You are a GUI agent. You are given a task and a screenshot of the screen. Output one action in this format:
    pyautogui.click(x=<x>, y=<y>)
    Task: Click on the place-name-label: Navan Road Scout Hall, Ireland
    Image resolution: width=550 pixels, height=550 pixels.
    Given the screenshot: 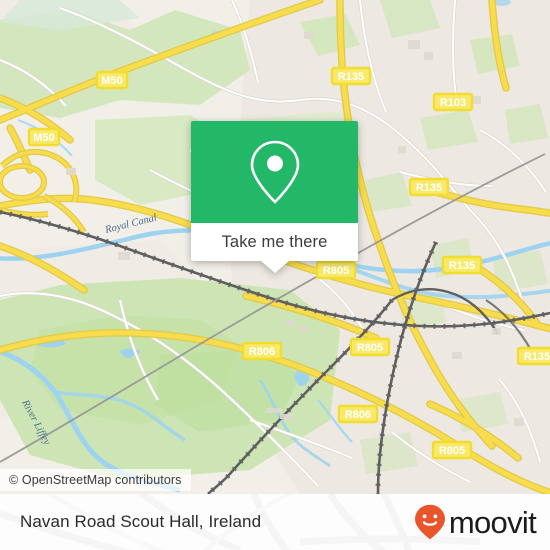 What is the action you would take?
    pyautogui.click(x=141, y=521)
    